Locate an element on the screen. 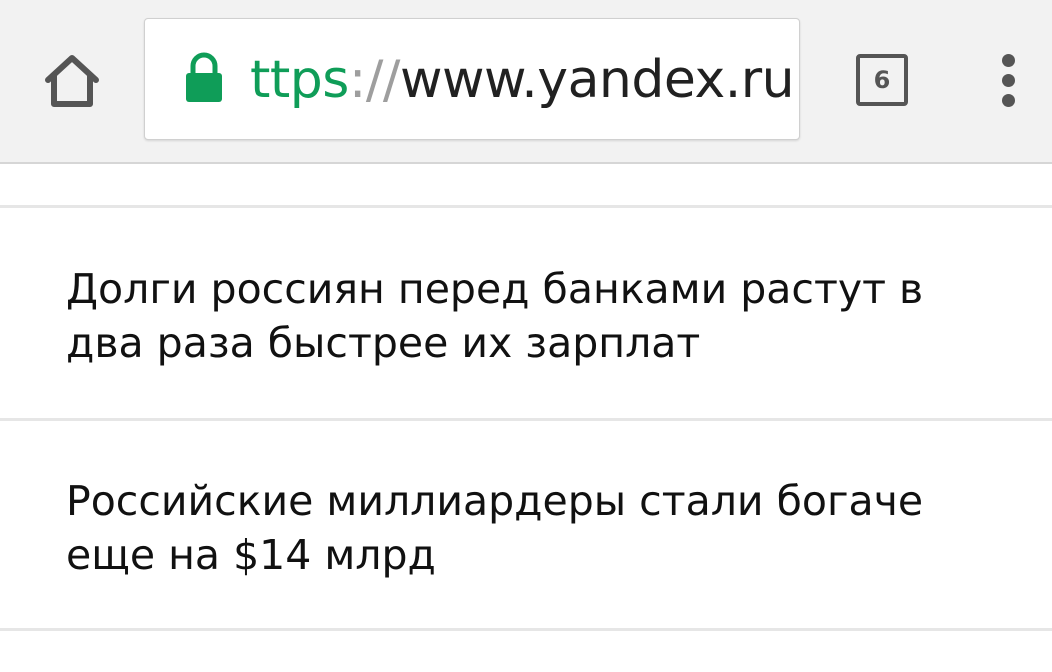 The width and height of the screenshot is (1052, 672). overflow-menu-button is located at coordinates (1010, 80).